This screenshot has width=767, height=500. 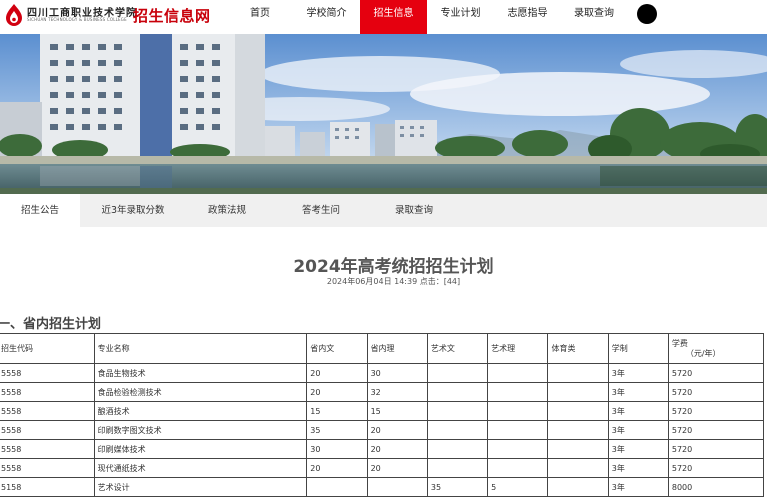 What do you see at coordinates (716, 487) in the screenshot?
I see `cell-tuition: 8000` at bounding box center [716, 487].